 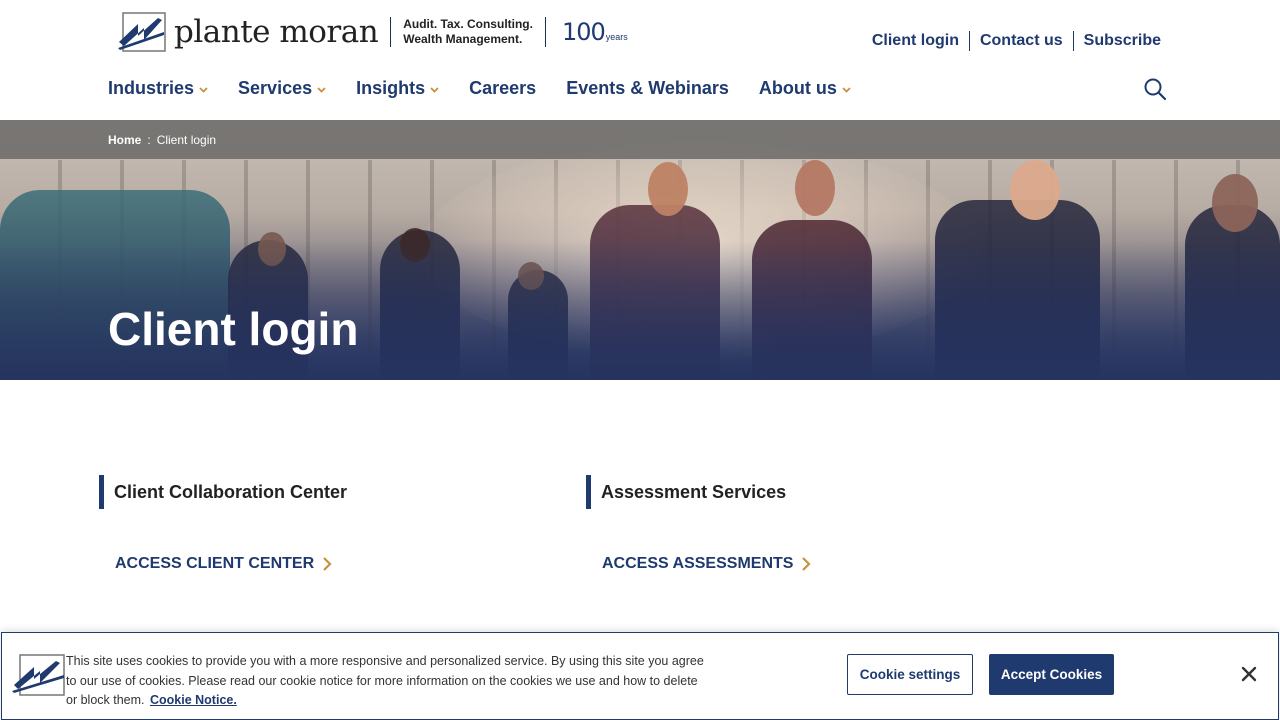 What do you see at coordinates (1020, 41) in the screenshot?
I see `utility-link-contact-us: Contact us` at bounding box center [1020, 41].